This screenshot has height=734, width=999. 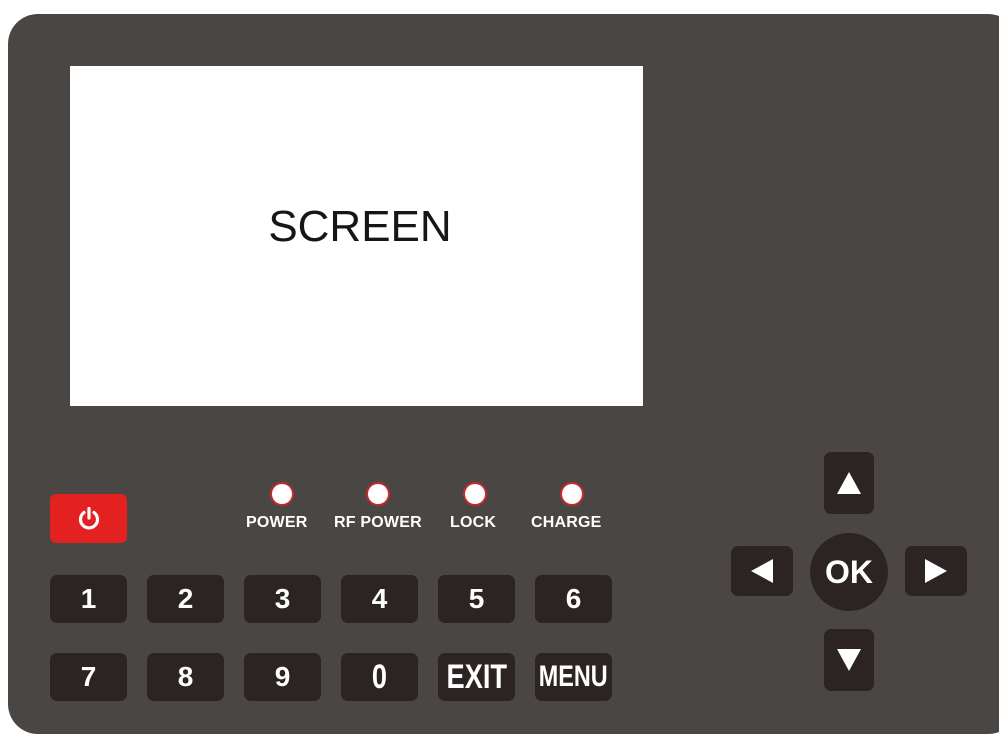 What do you see at coordinates (473, 522) in the screenshot?
I see `led-label-lock: LOCK` at bounding box center [473, 522].